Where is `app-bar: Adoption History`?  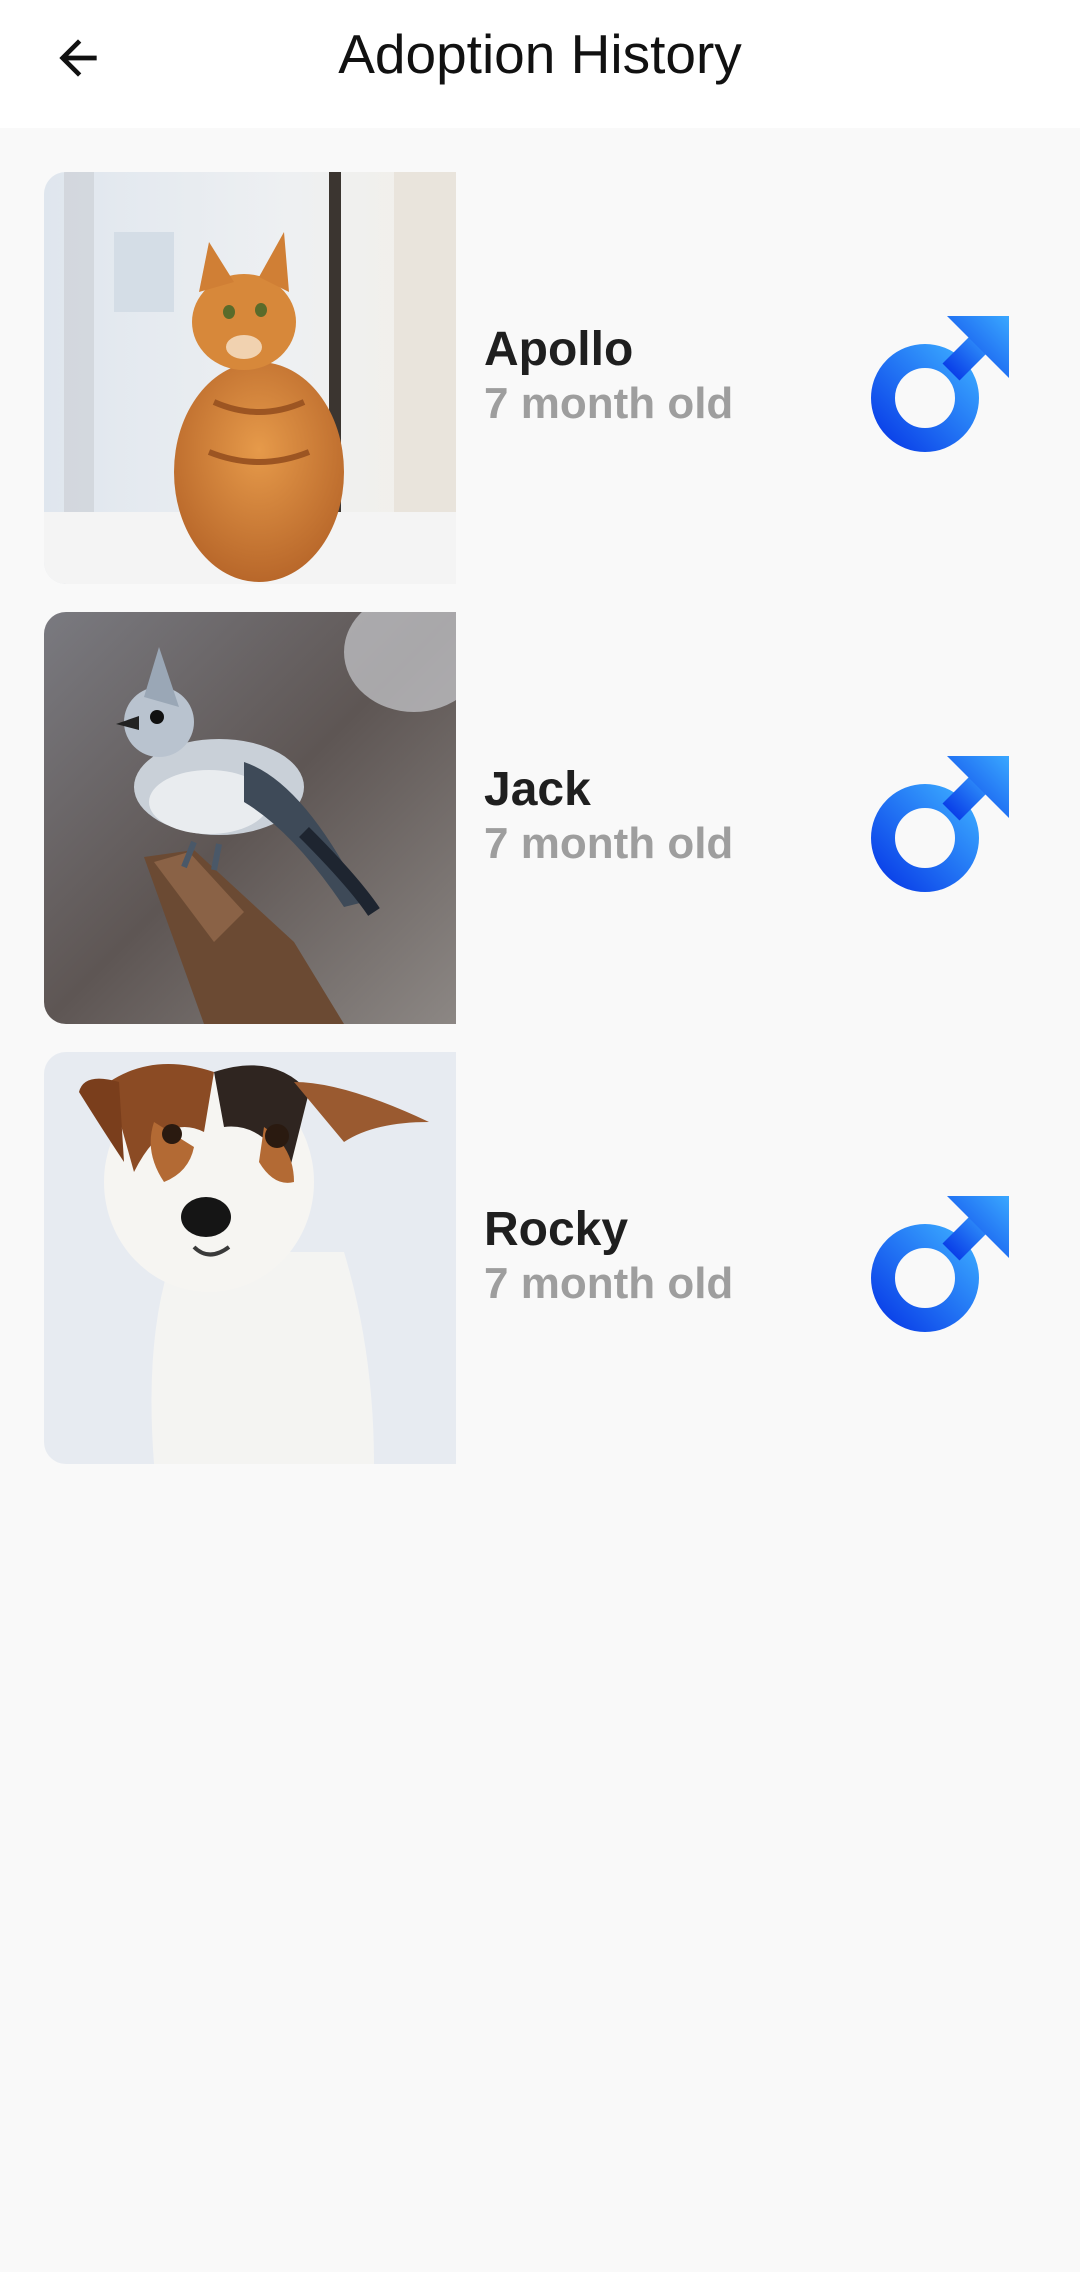
app-bar: Adoption History is located at coordinates (540, 64).